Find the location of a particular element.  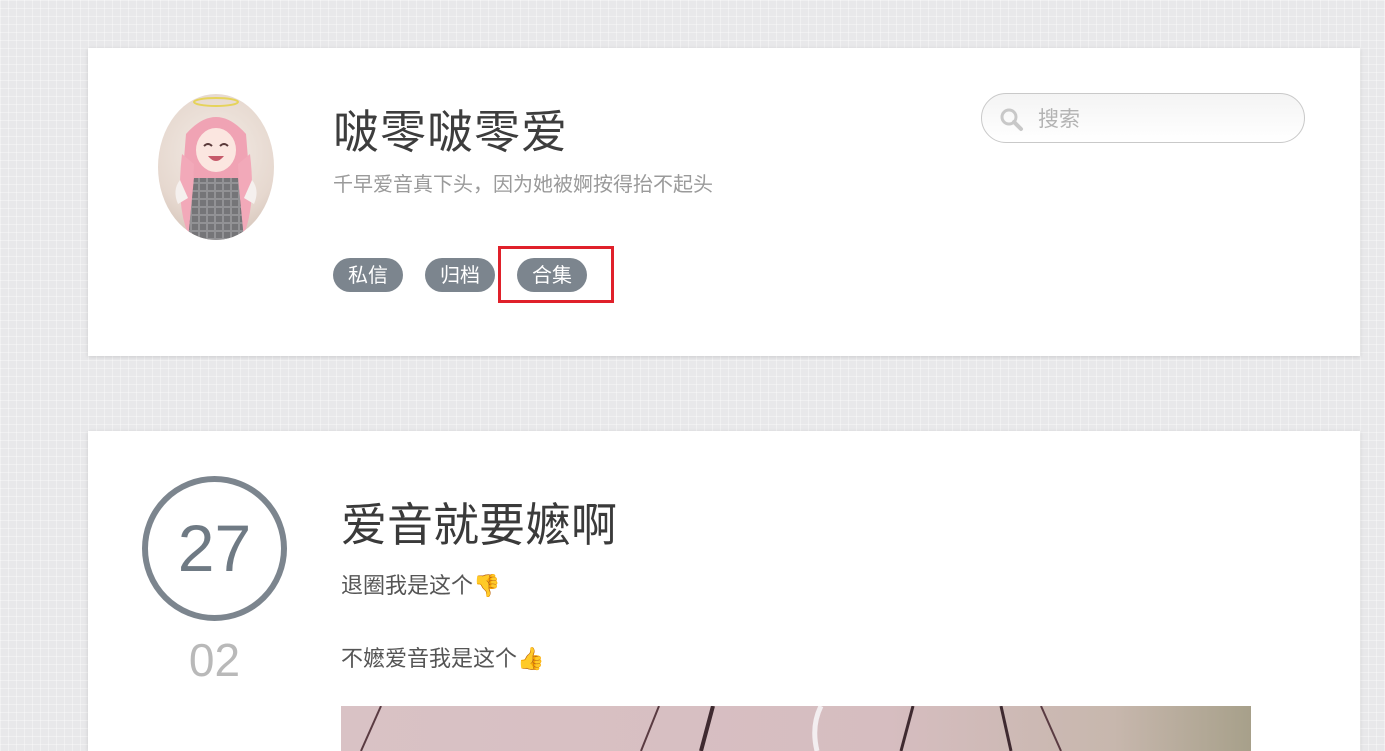

search-input is located at coordinates (1163, 119).